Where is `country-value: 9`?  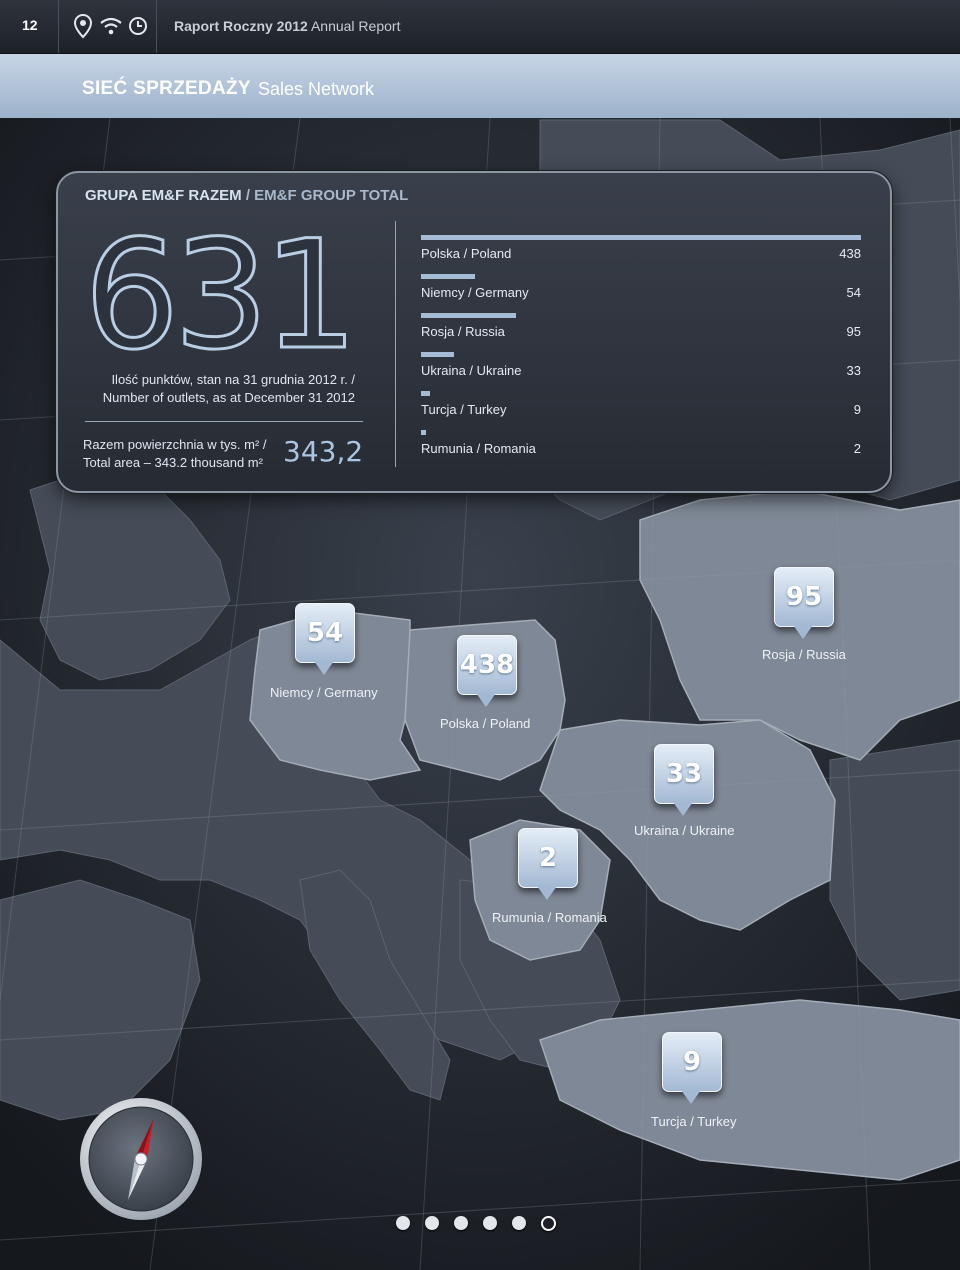
country-value: 9 is located at coordinates (857, 409).